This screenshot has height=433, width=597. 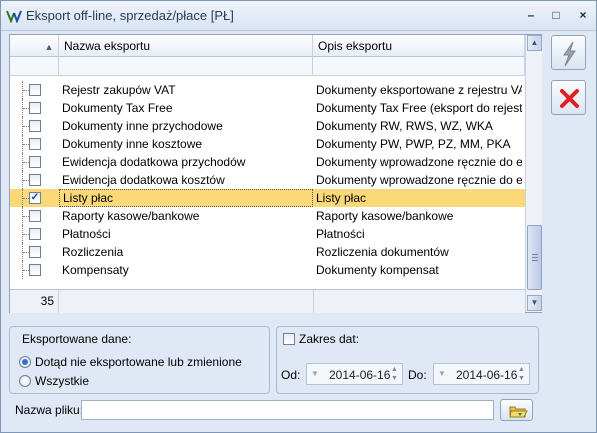 What do you see at coordinates (49, 410) in the screenshot?
I see `file-name-label: Nazwa pliku:` at bounding box center [49, 410].